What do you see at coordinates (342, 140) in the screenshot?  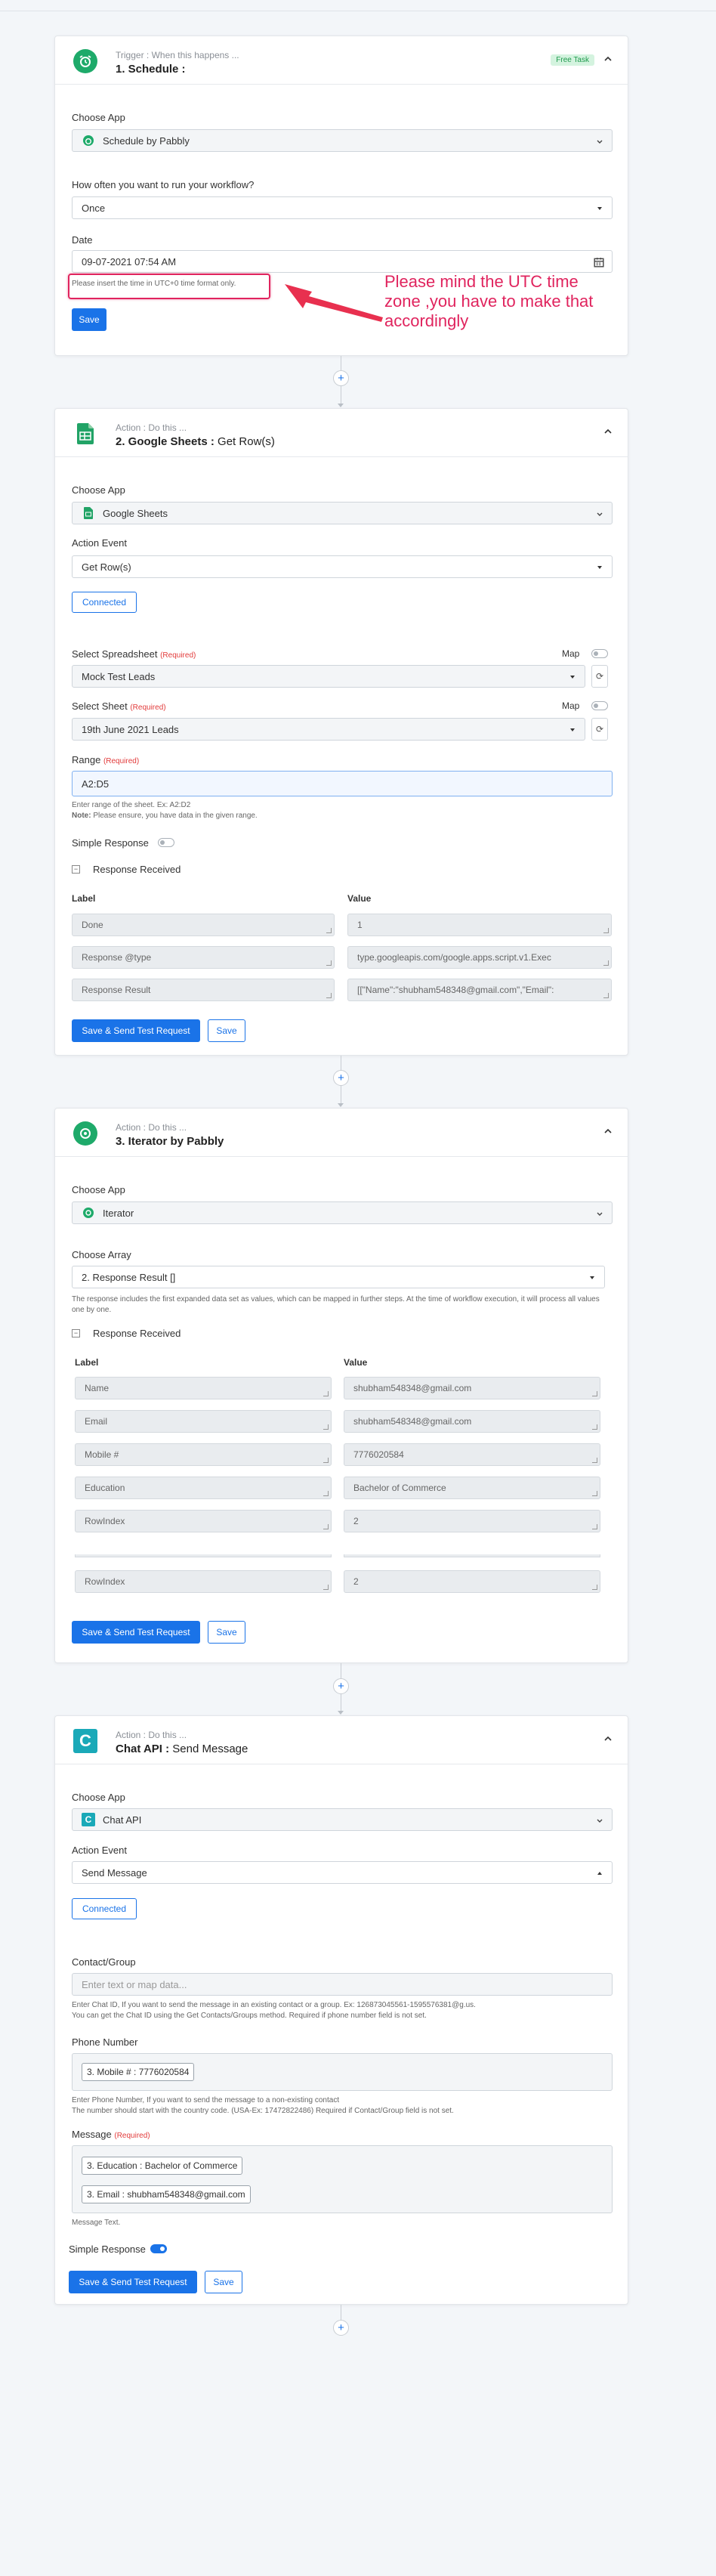 I see `choose-app-select: Schedule by Pabbly` at bounding box center [342, 140].